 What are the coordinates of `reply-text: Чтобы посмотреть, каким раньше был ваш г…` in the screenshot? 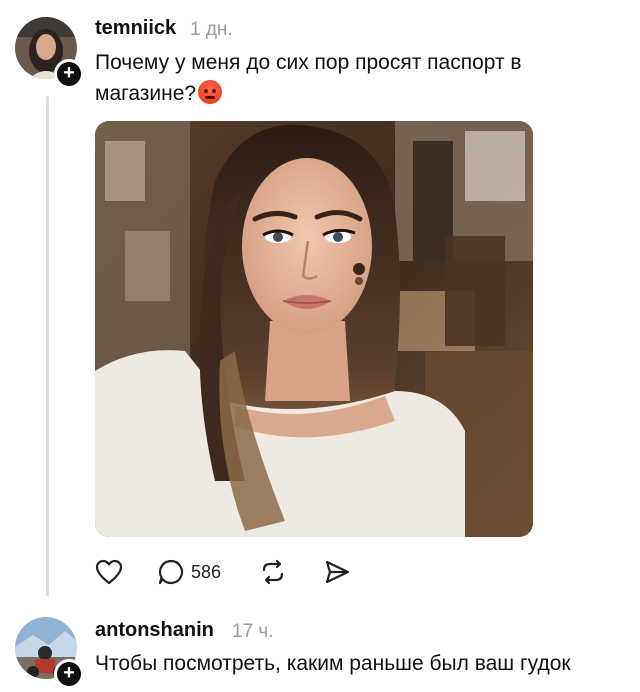 It's located at (333, 663).